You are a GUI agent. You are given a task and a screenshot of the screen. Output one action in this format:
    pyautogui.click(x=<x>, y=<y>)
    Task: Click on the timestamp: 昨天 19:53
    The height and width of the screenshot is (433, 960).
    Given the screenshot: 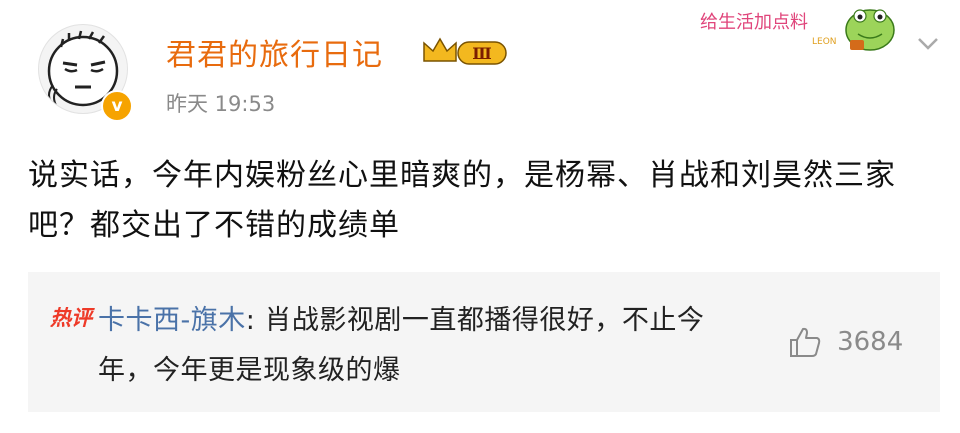 What is the action you would take?
    pyautogui.click(x=221, y=104)
    